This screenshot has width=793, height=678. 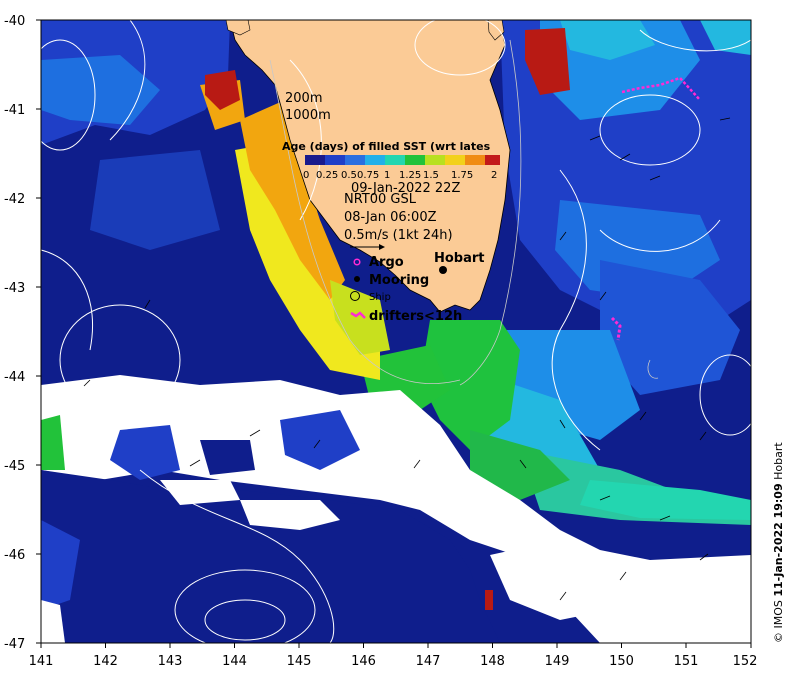 I want to click on colorbar-tick-1: 0.25, so click(x=327, y=175).